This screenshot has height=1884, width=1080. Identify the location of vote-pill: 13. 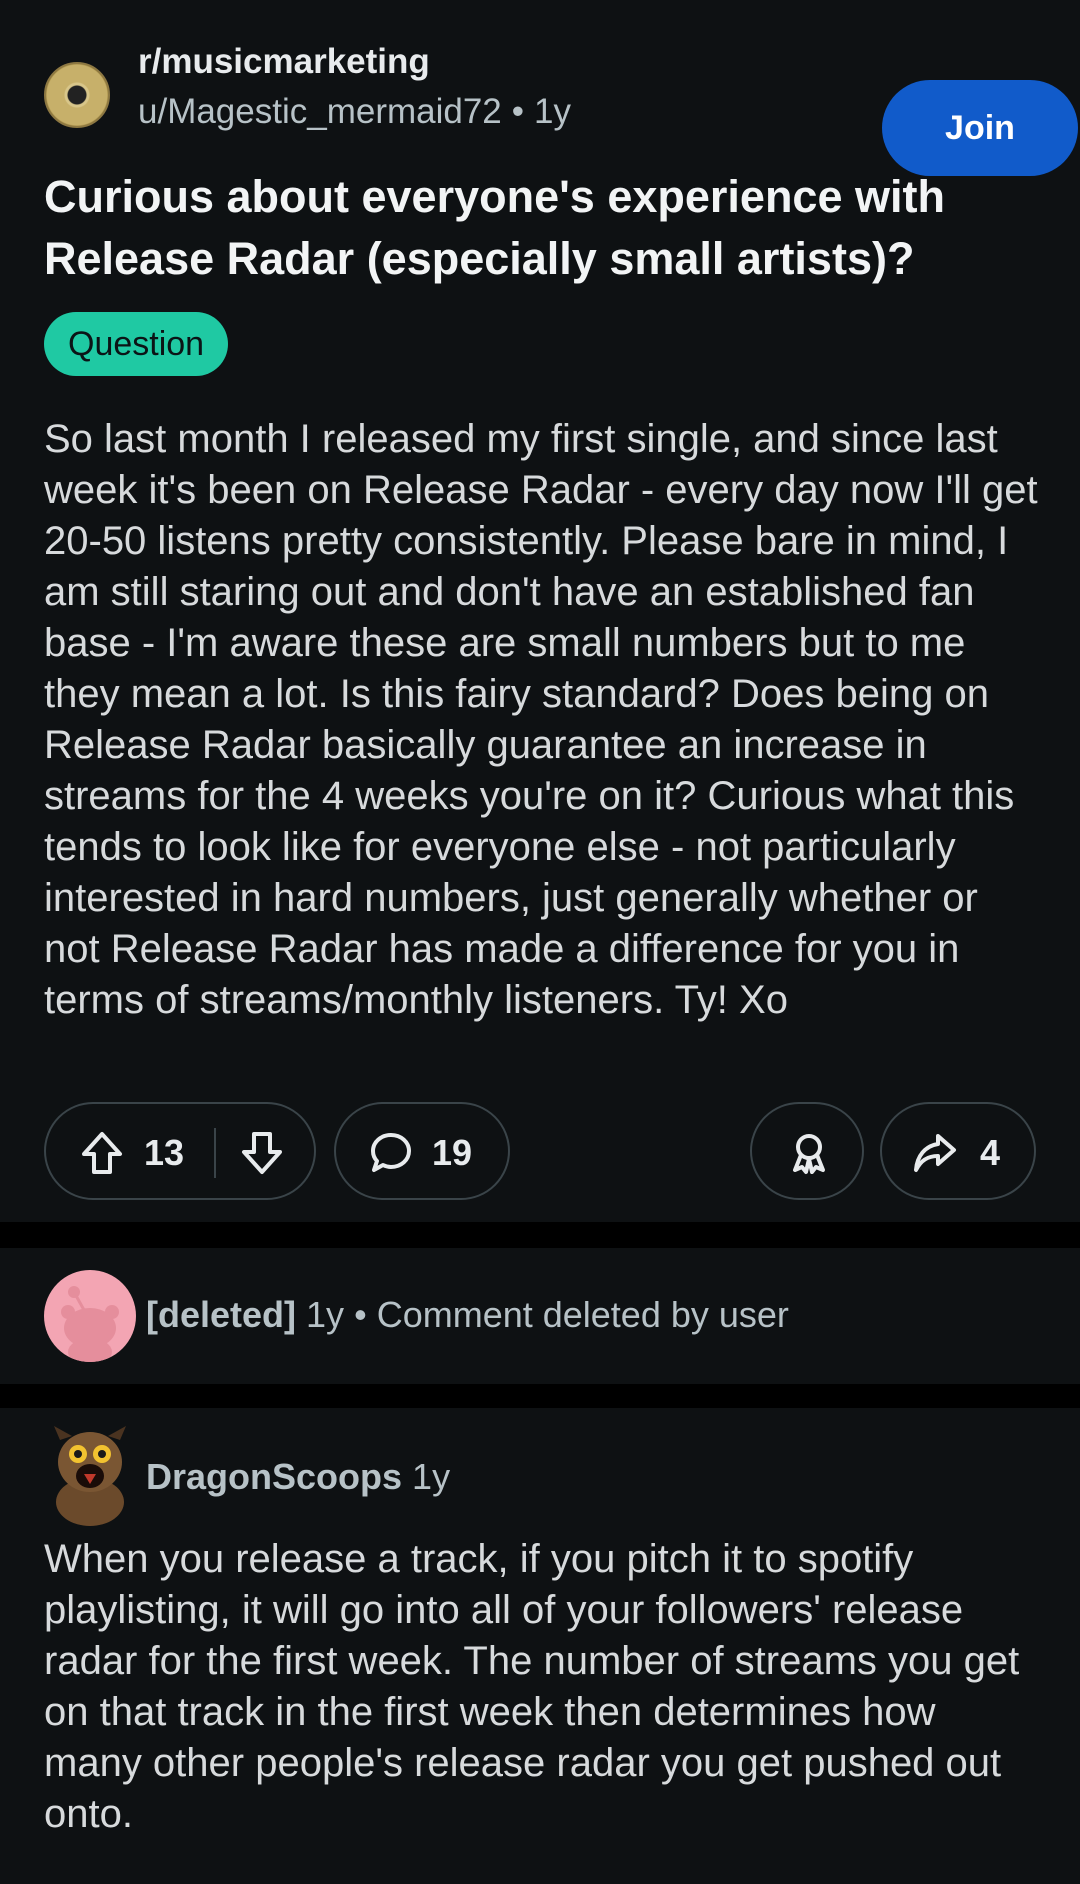
(180, 1151).